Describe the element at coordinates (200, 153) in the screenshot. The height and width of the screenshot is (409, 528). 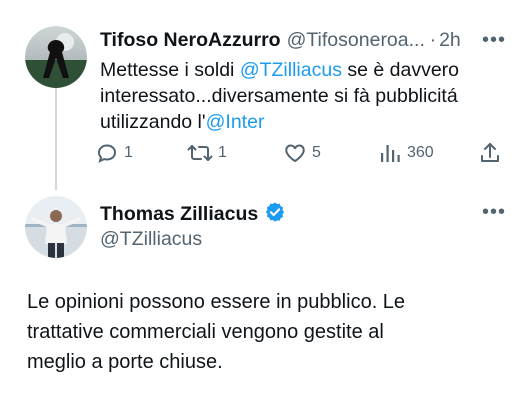
I see `repost-arrows-icon` at that location.